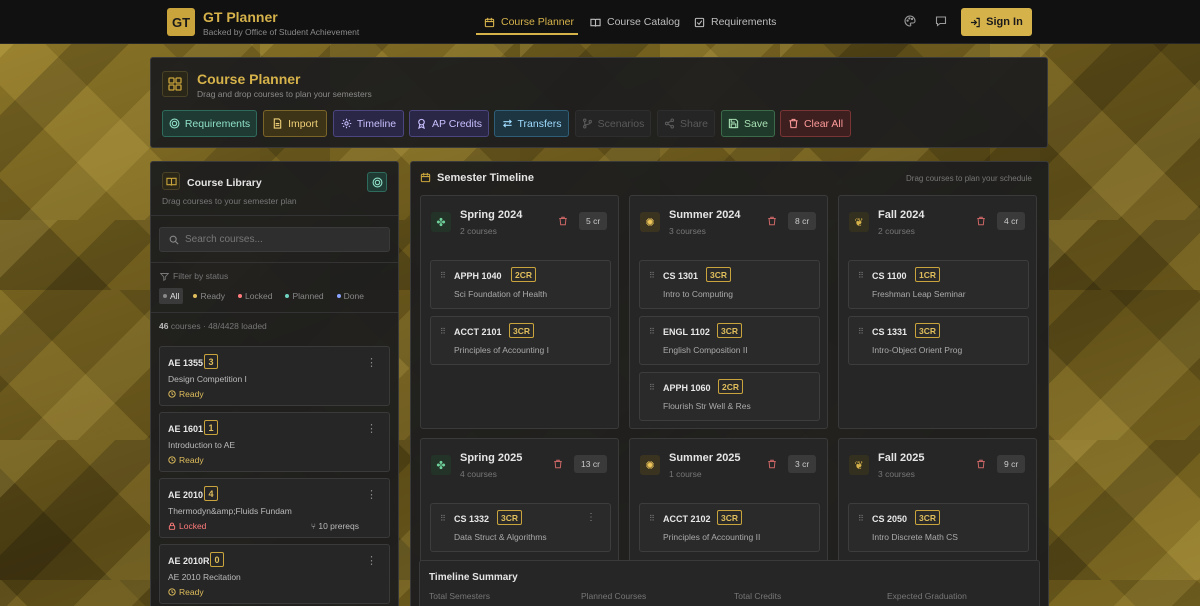 The height and width of the screenshot is (606, 1200). What do you see at coordinates (204, 577) in the screenshot?
I see `course-name: AE 2010 Recitation` at bounding box center [204, 577].